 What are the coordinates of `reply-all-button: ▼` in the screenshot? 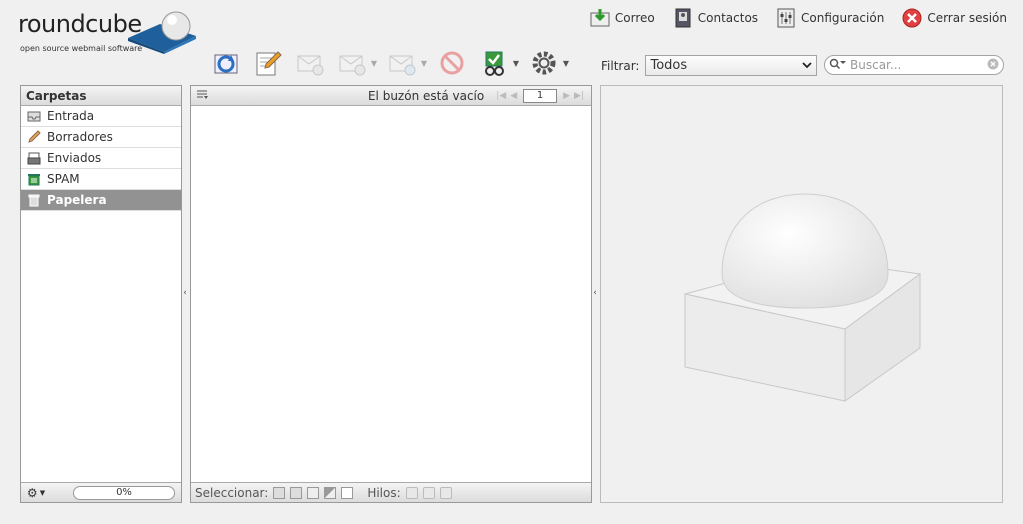 It's located at (356, 63).